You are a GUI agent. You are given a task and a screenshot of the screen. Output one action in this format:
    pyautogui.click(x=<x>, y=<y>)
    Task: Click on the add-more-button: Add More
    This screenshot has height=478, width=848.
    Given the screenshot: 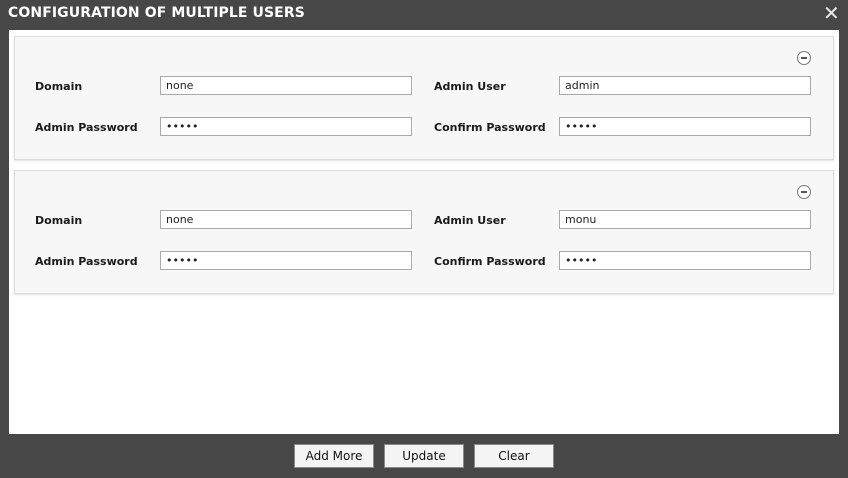 What is the action you would take?
    pyautogui.click(x=334, y=456)
    